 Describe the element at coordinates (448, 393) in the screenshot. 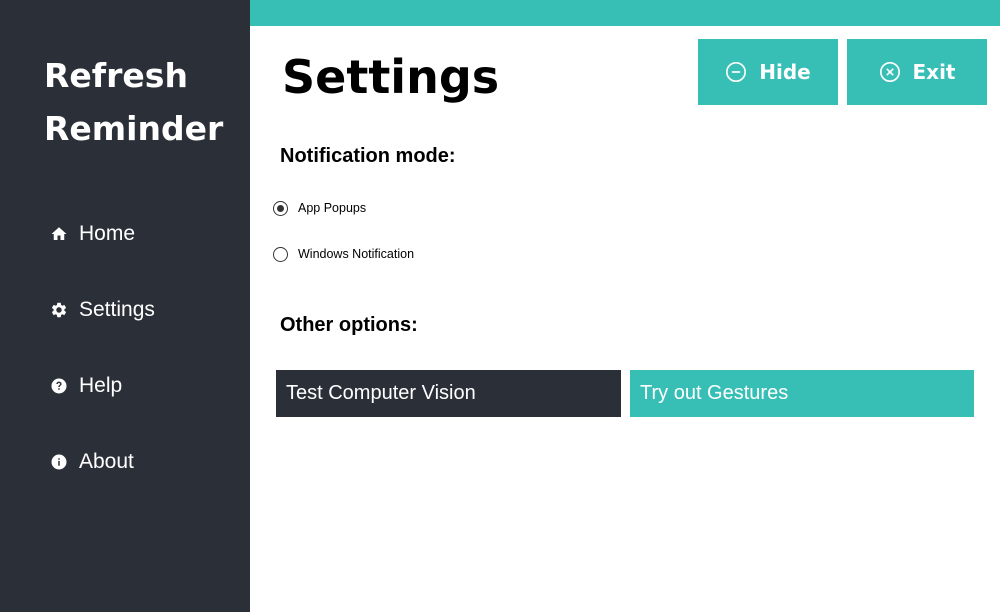

I see `test-computer-vision-button: Test Computer Vision` at that location.